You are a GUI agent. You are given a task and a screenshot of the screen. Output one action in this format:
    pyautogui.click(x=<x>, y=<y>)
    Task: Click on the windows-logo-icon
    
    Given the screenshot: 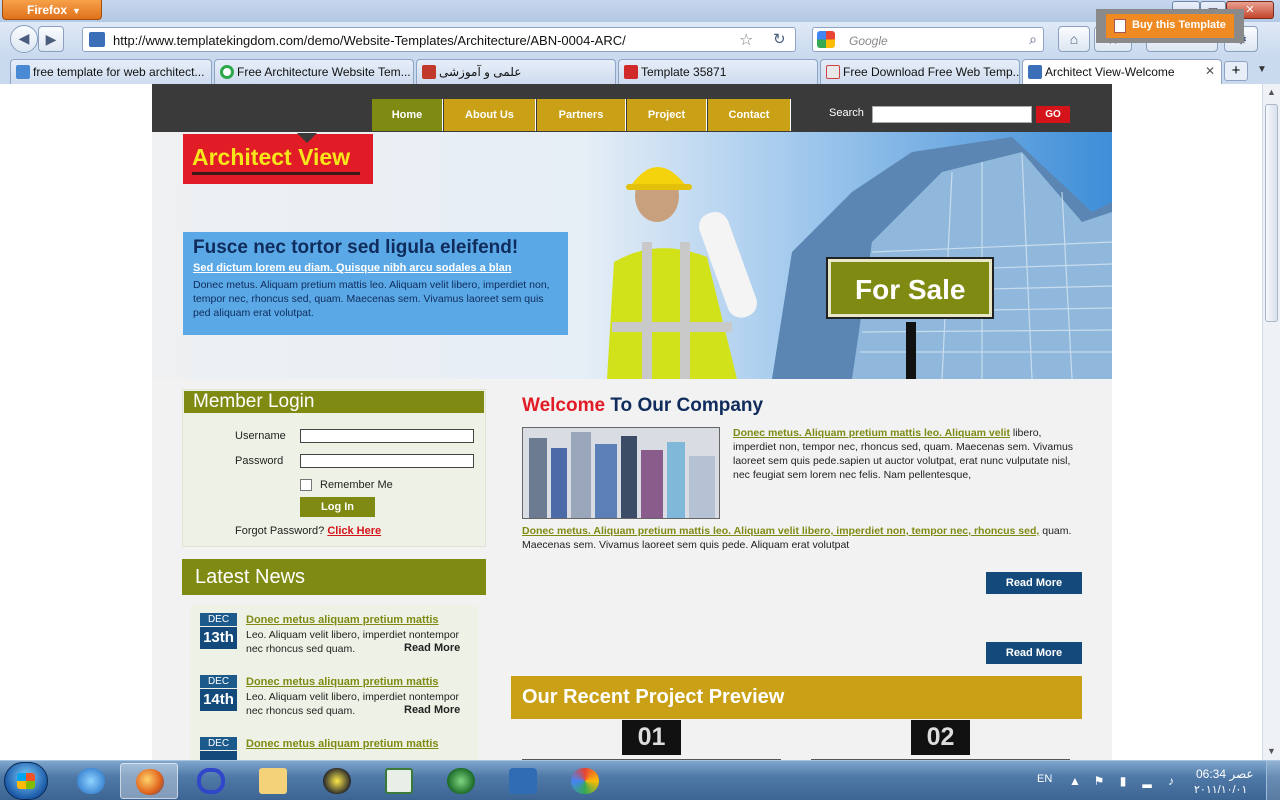 What is the action you would take?
    pyautogui.click(x=26, y=781)
    